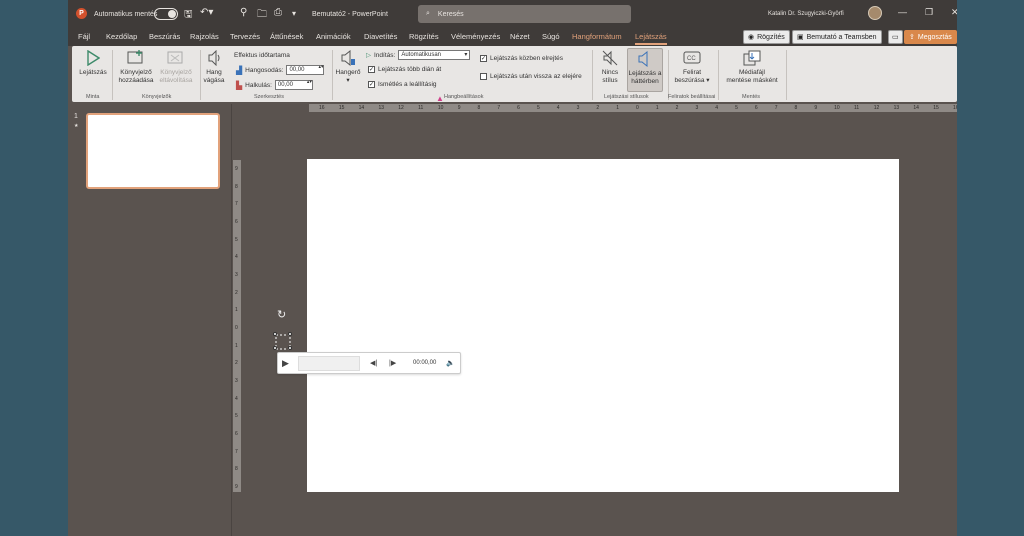  What do you see at coordinates (800, 37) in the screenshot?
I see `teams-icon: ▣` at bounding box center [800, 37].